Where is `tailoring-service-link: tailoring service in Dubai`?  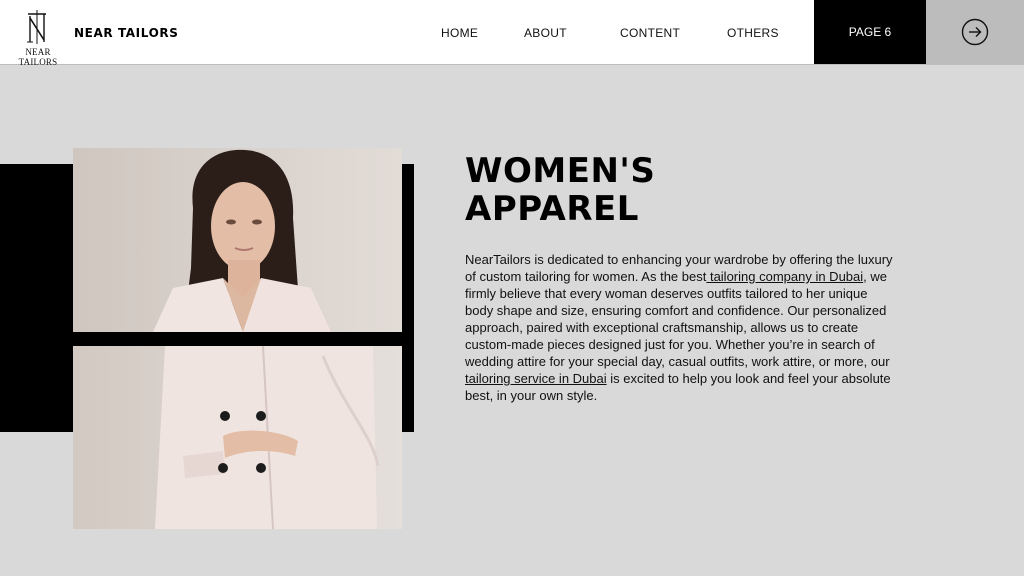 tailoring-service-link: tailoring service in Dubai is located at coordinates (536, 378).